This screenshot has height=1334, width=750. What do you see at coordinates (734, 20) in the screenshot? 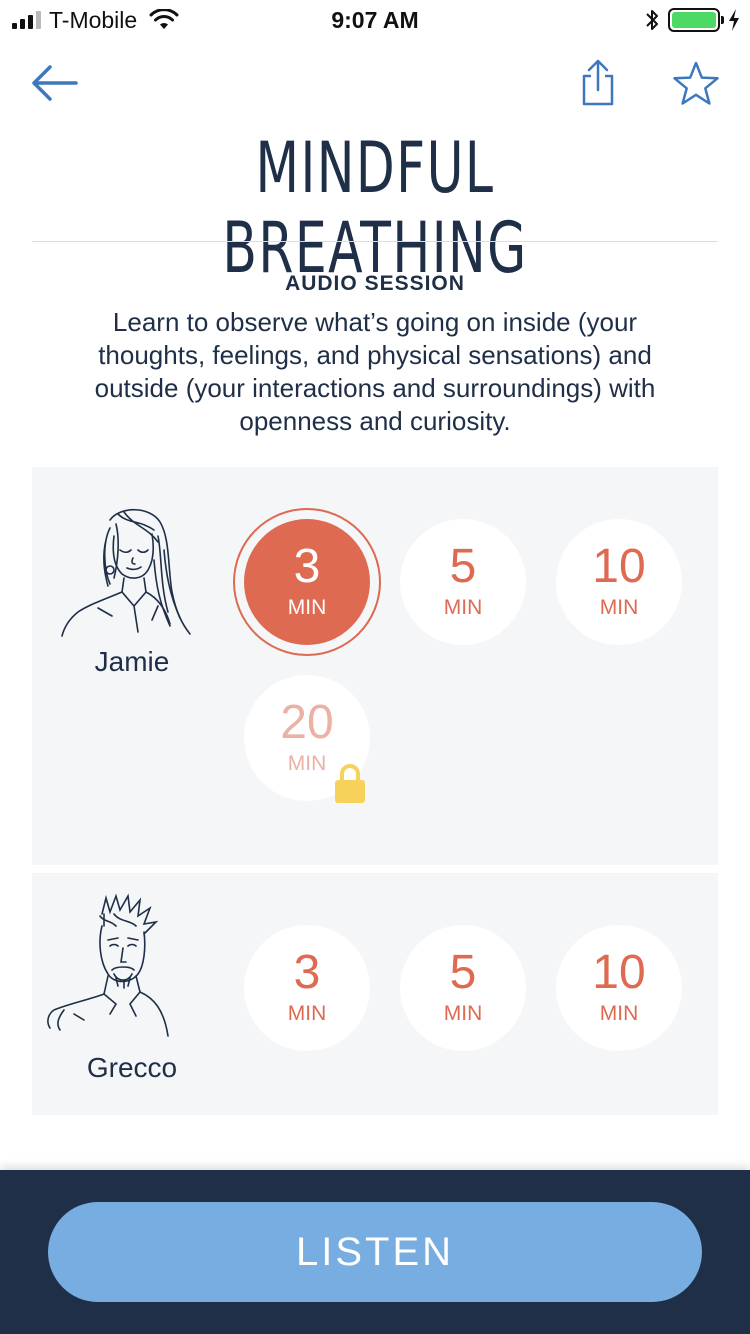
I see `charging-icon` at bounding box center [734, 20].